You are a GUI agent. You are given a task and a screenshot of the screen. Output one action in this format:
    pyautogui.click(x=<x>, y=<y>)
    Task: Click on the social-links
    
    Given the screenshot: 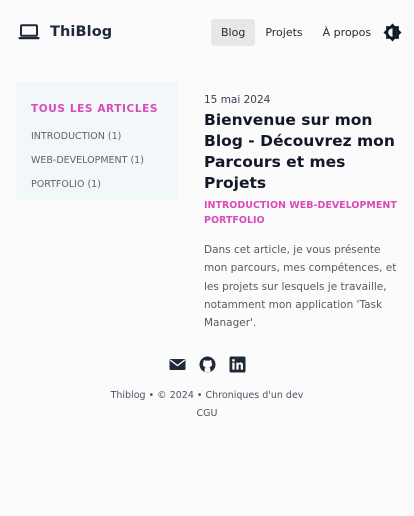 What is the action you would take?
    pyautogui.click(x=207, y=365)
    